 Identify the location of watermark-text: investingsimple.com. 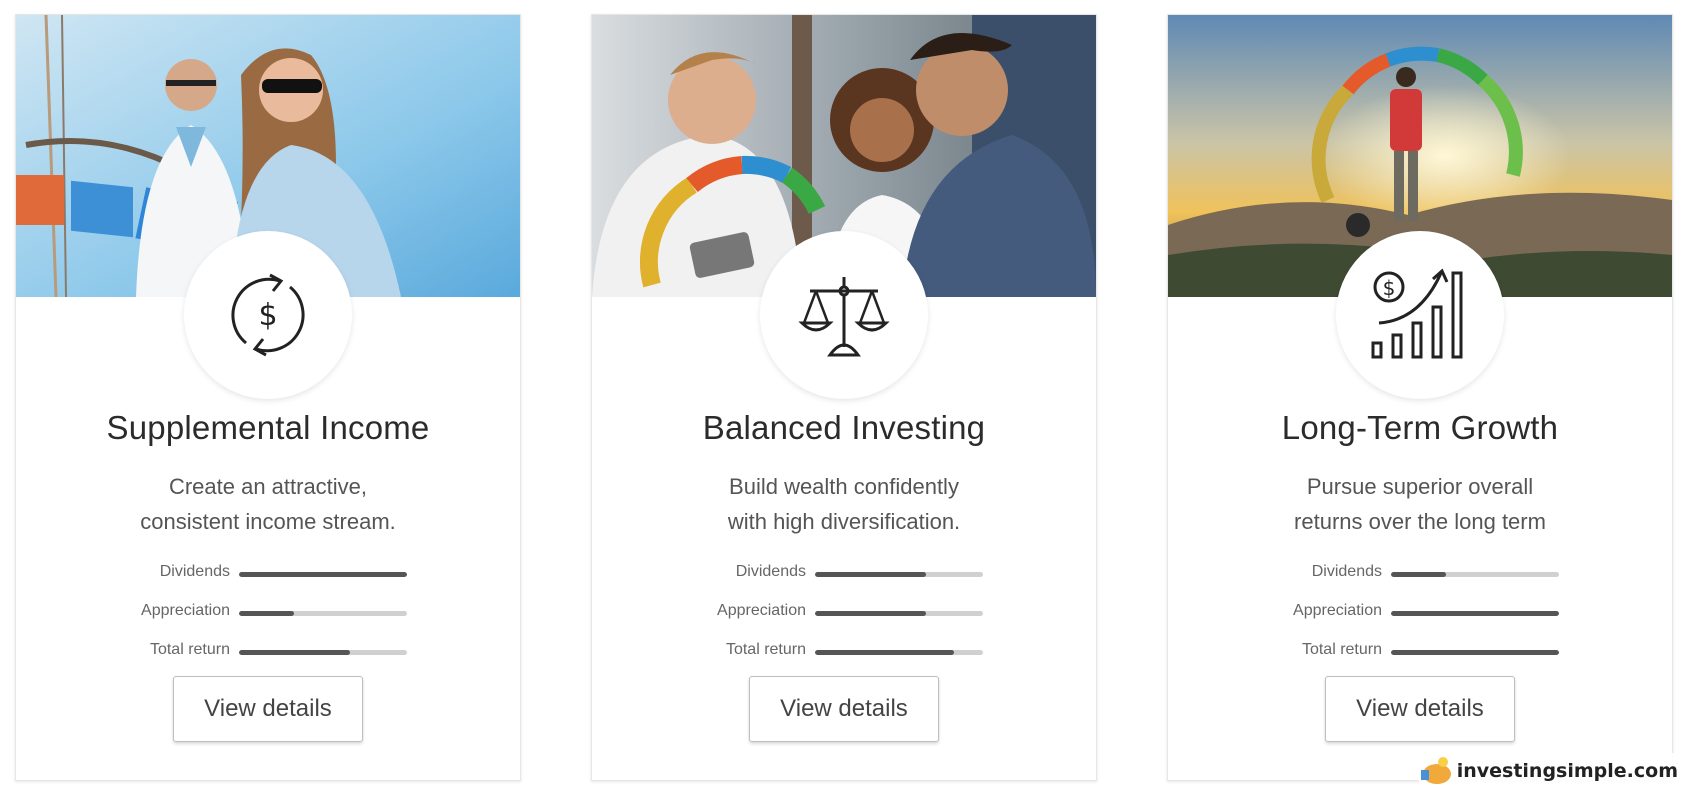
(1567, 771).